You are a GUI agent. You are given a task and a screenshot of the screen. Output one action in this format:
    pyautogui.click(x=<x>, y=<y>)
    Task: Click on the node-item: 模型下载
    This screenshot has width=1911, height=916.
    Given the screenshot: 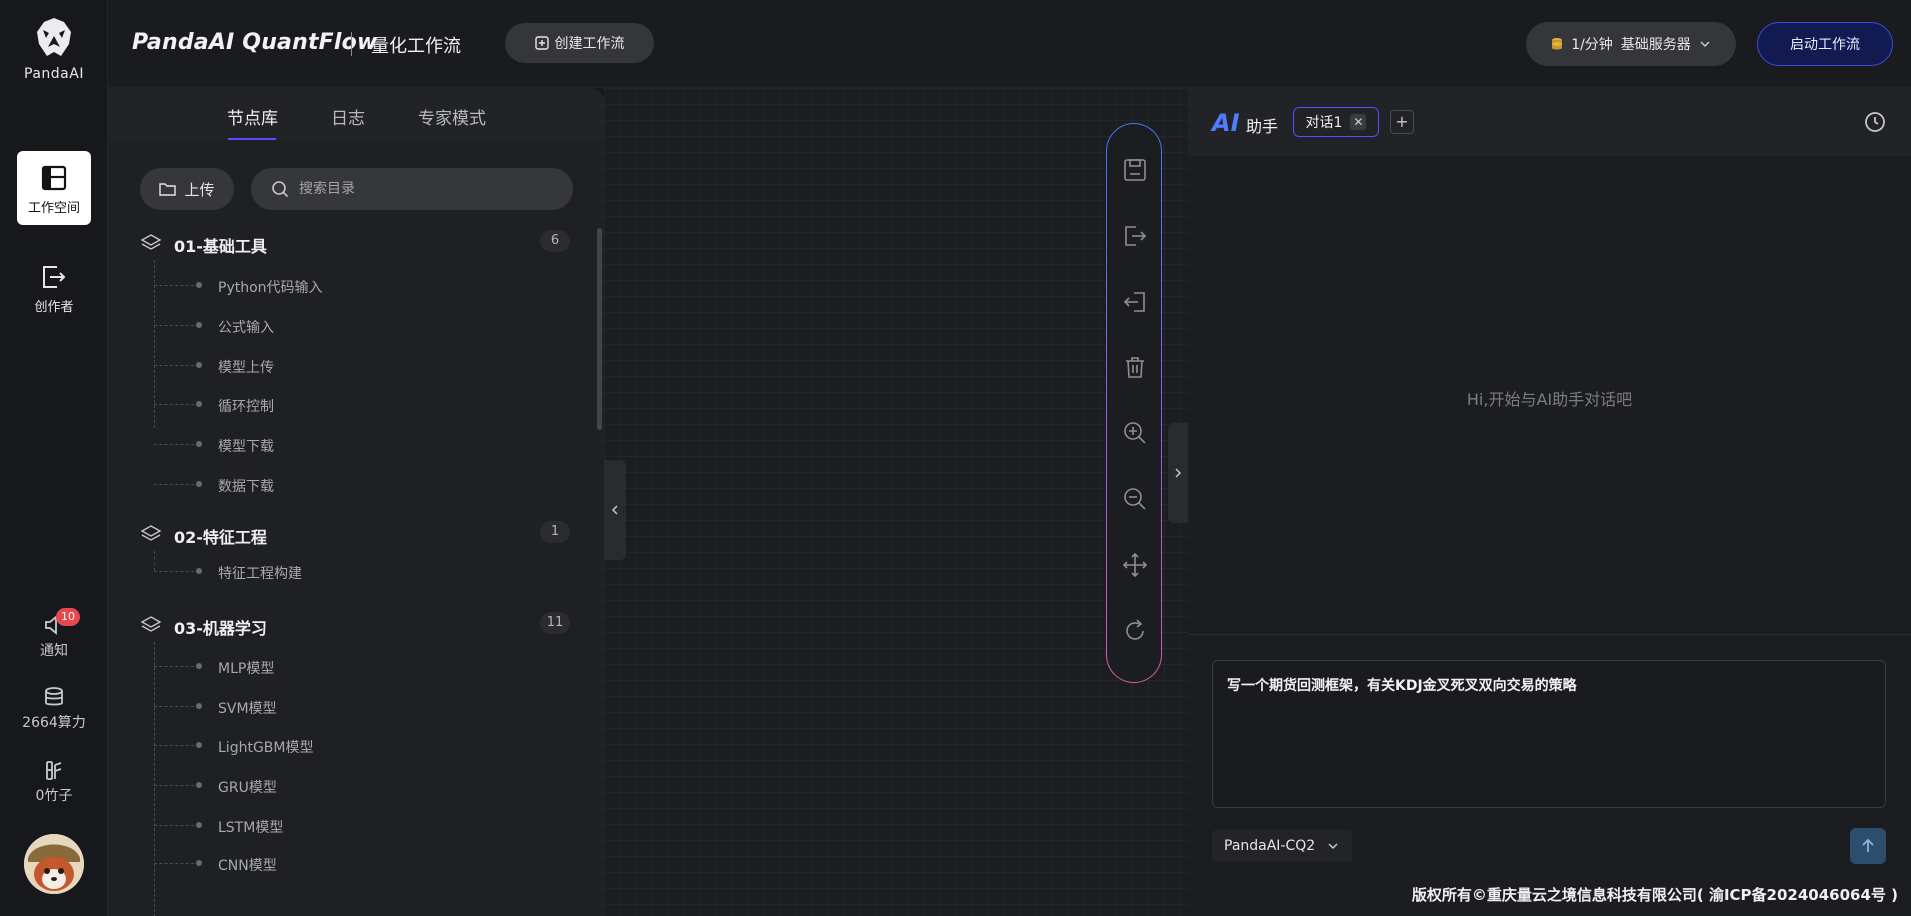 What is the action you would take?
    pyautogui.click(x=304, y=445)
    